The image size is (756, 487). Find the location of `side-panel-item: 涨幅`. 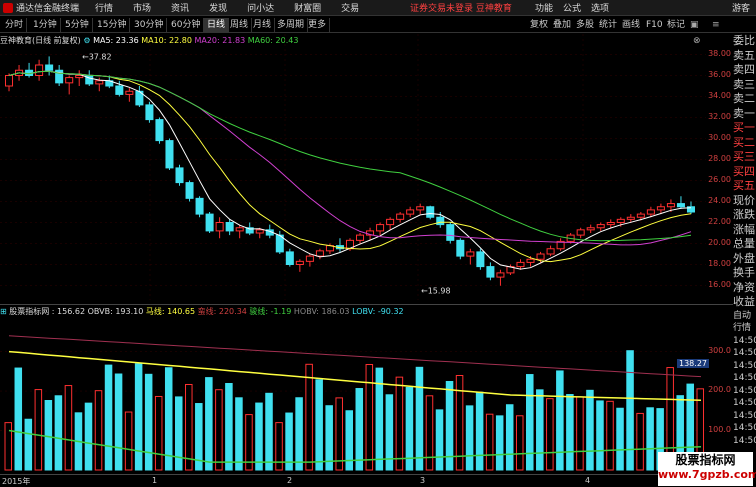

side-panel-item: 涨幅 is located at coordinates (744, 230).